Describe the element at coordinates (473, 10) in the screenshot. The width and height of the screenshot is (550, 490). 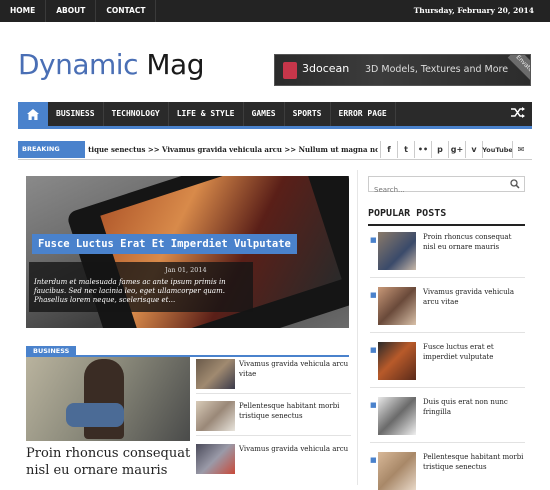
I see `current-date: Thursday, February 20, 2014` at that location.